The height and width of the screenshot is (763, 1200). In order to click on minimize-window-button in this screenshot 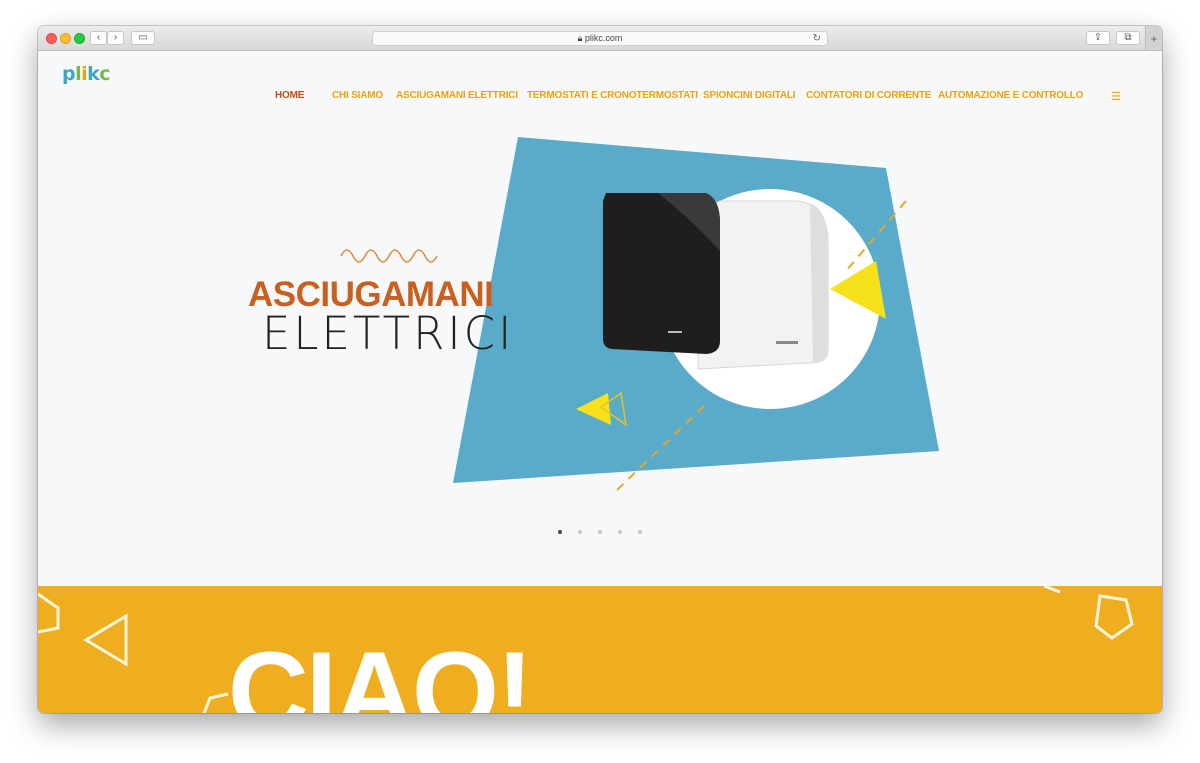, I will do `click(65, 38)`.